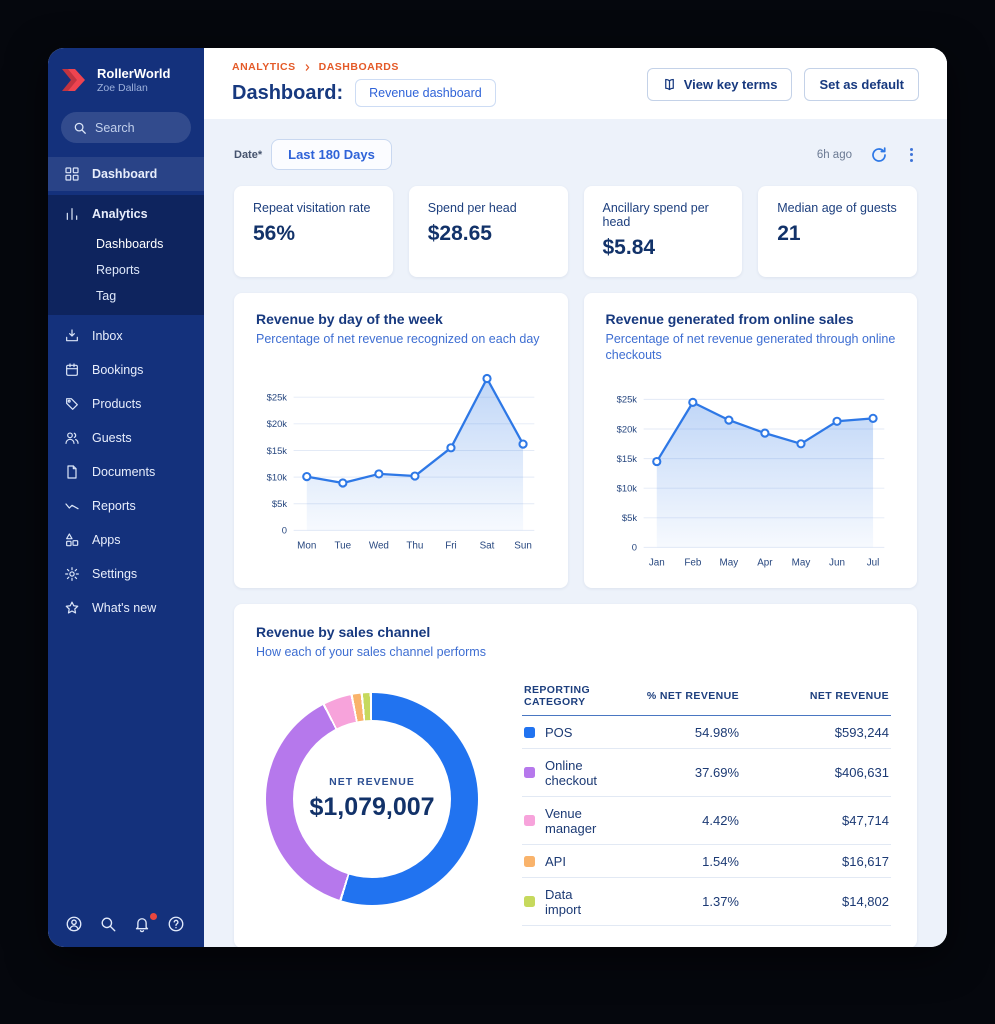  I want to click on breadcrumb: ANALYTICS DASHBOARDS, so click(364, 67).